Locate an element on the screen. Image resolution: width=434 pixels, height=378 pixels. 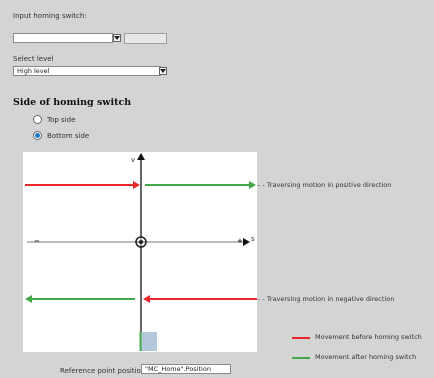
plus-direction-label: + is located at coordinates (240, 241).